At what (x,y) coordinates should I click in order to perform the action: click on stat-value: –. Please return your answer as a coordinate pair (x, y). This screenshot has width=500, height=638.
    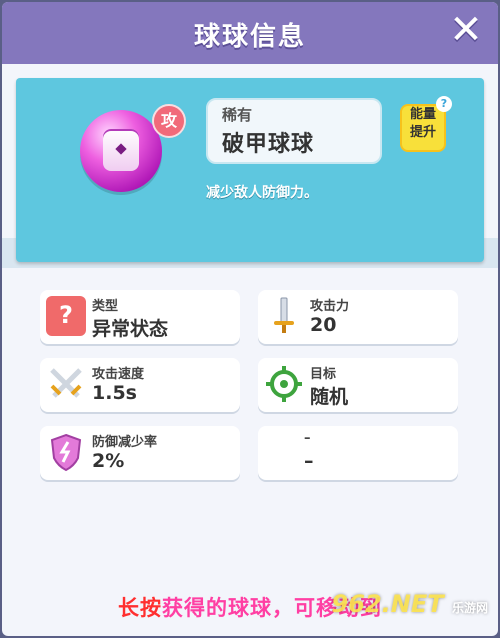
    Looking at the image, I should click on (309, 461).